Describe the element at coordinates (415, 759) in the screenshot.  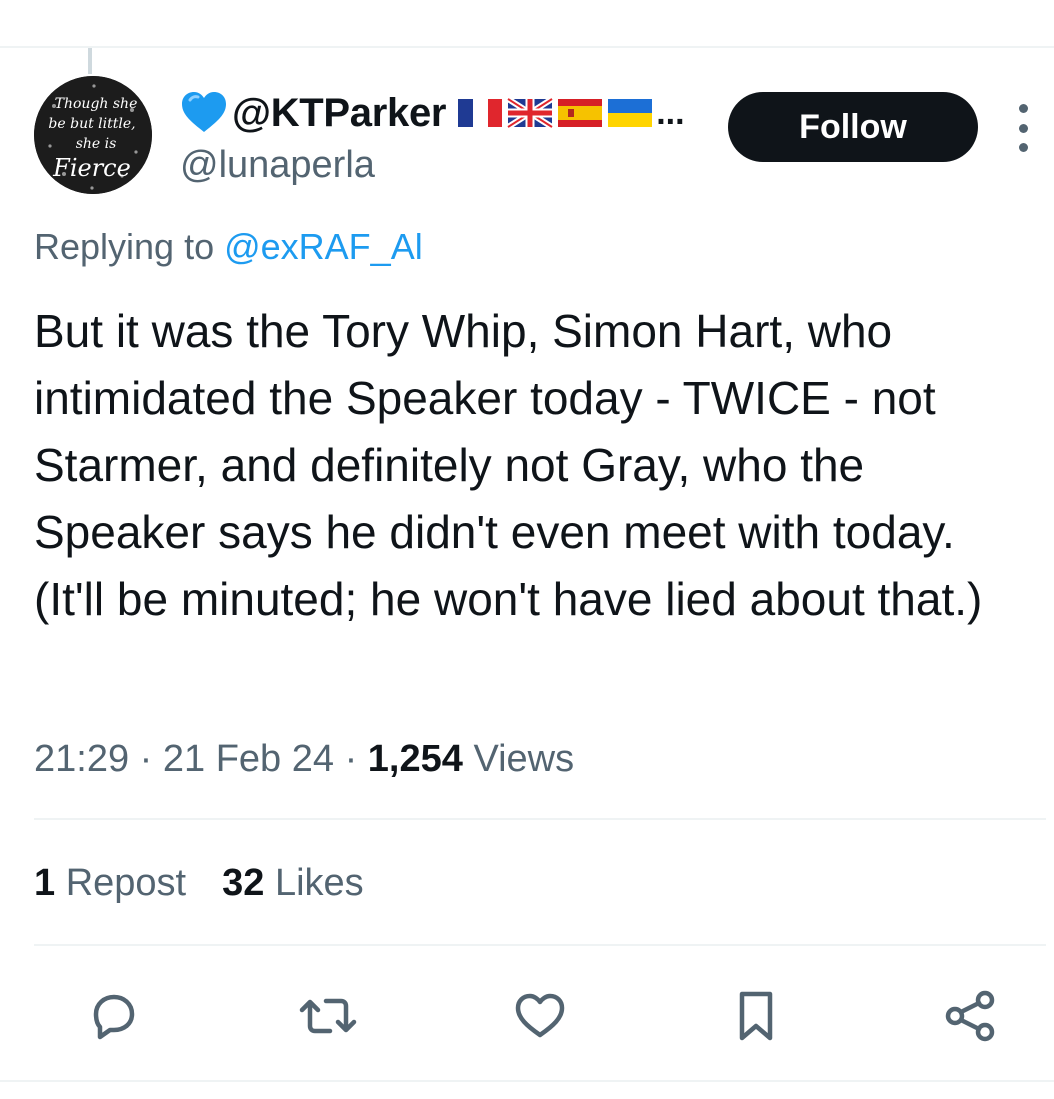
I see `views-count: 1,254` at that location.